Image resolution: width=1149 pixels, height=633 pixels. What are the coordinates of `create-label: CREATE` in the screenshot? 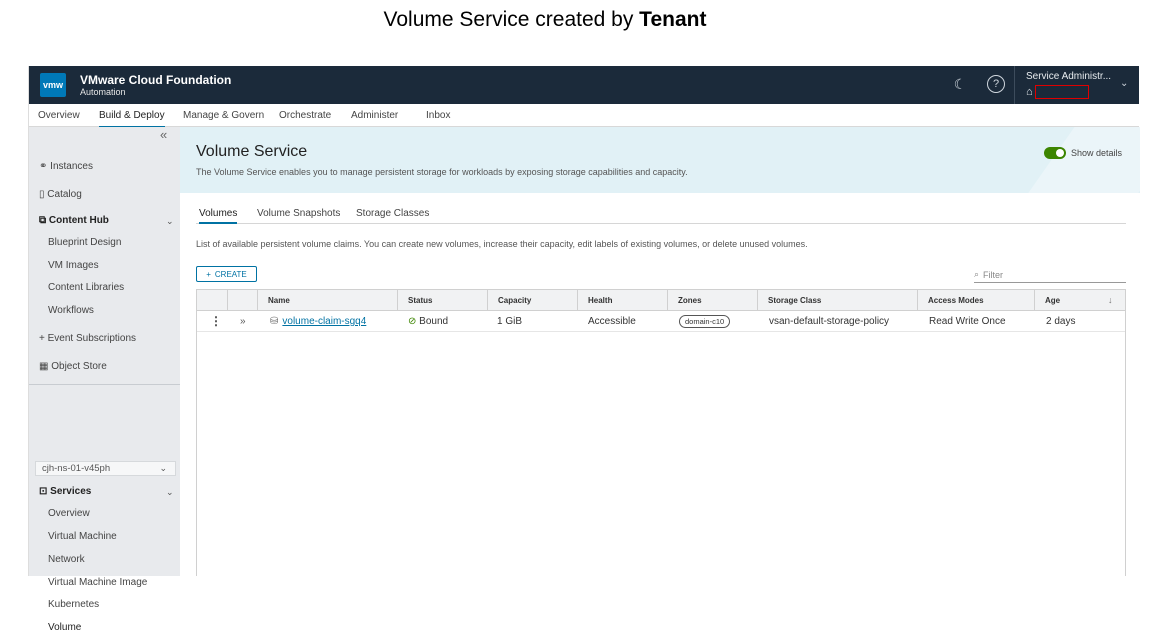 It's located at (230, 274).